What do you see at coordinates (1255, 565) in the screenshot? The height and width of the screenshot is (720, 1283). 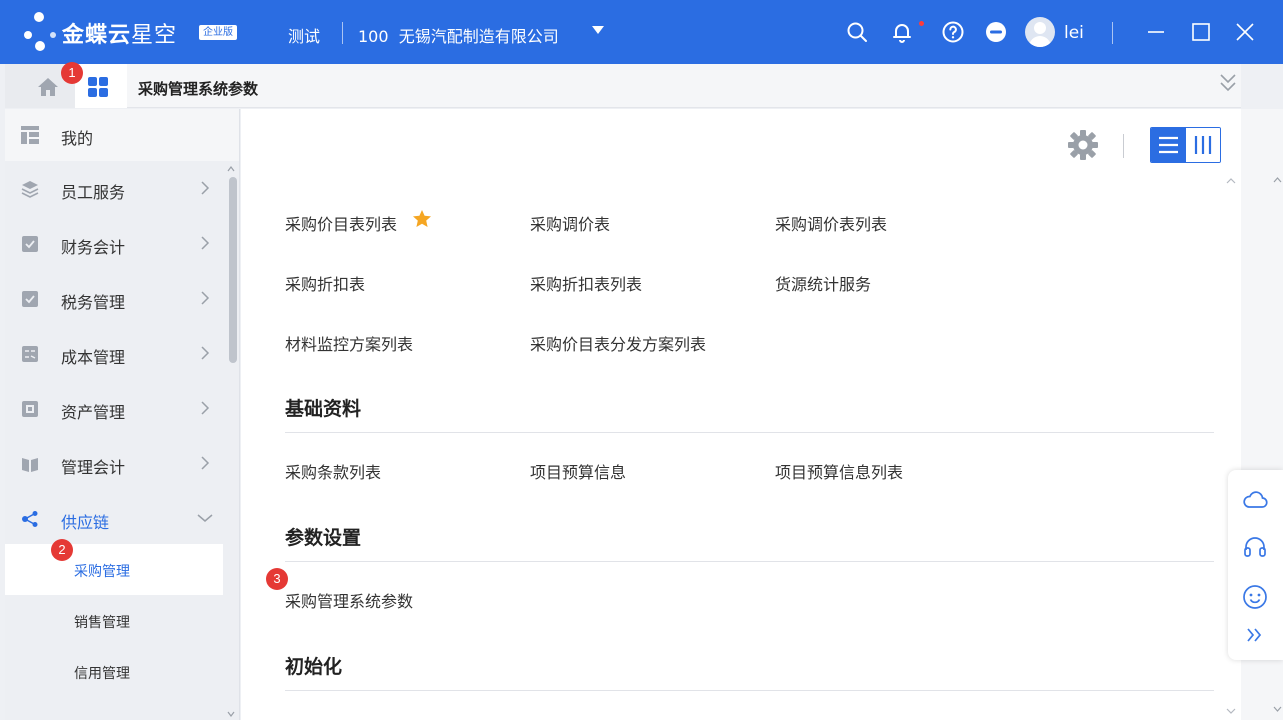 I see `floating-toolbar` at bounding box center [1255, 565].